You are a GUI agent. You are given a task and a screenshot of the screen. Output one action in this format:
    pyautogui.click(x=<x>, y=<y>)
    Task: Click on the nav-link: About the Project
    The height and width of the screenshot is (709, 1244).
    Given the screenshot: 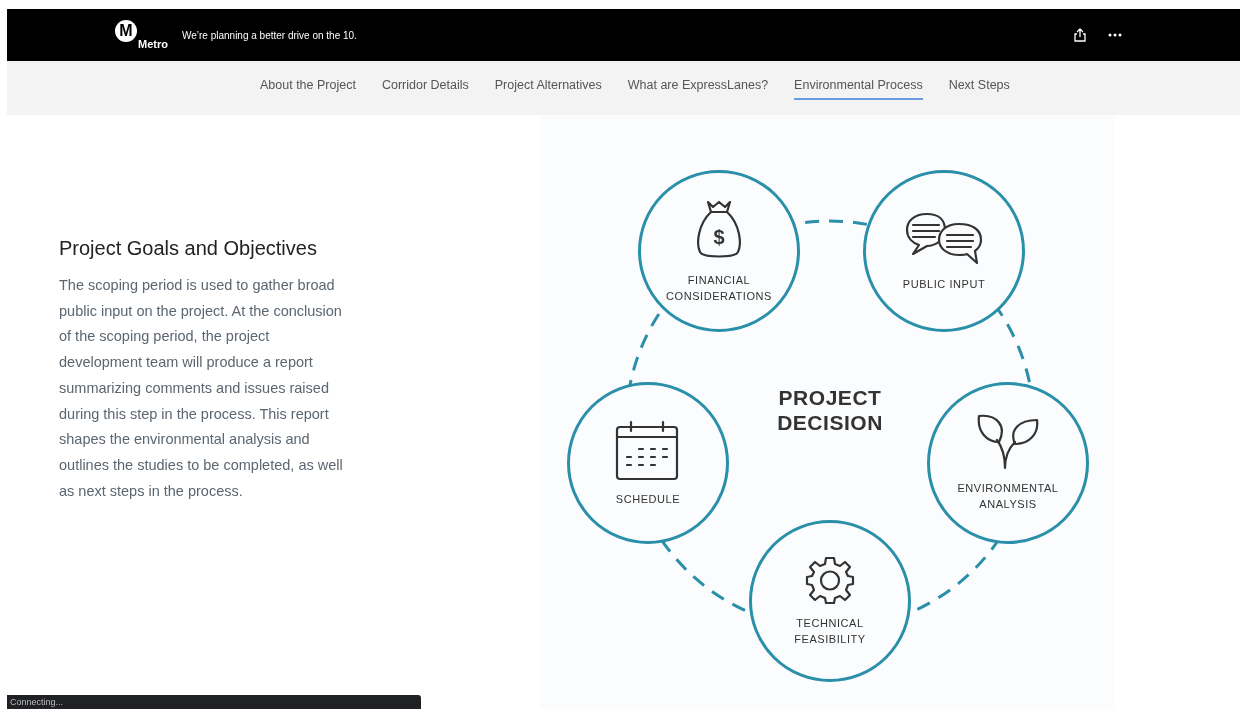 What is the action you would take?
    pyautogui.click(x=308, y=88)
    